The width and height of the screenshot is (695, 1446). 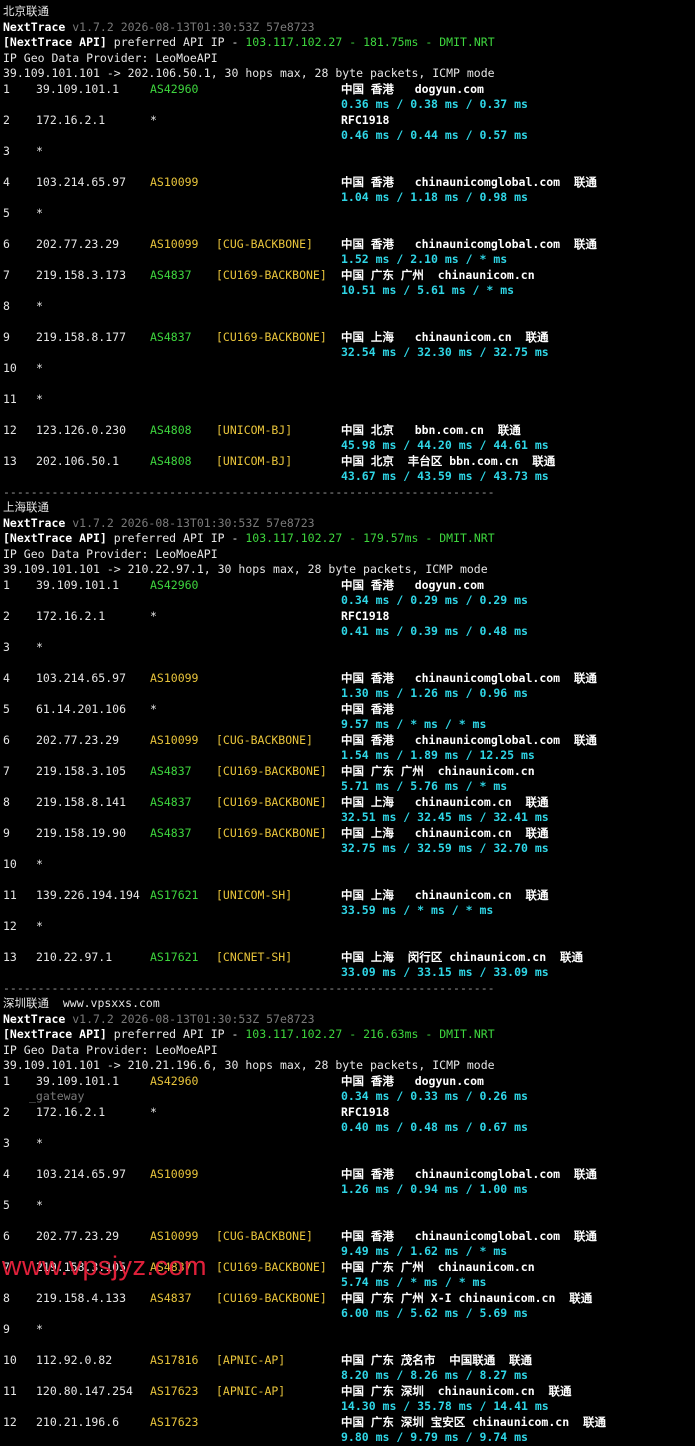 What do you see at coordinates (467, 1297) in the screenshot?
I see `hop-geo: 中国 广东 广州 X-I chinaunicom.cn 联通` at bounding box center [467, 1297].